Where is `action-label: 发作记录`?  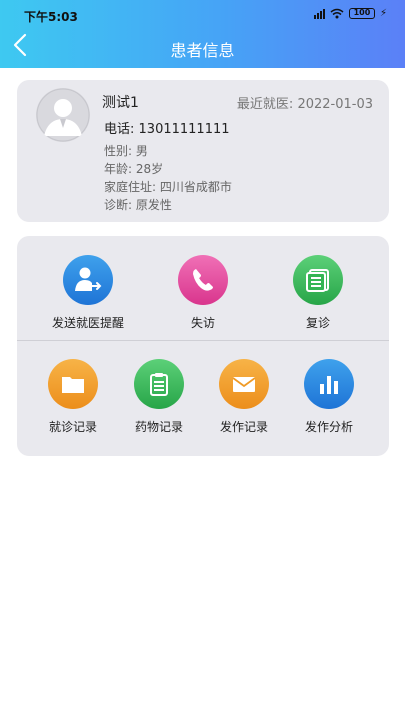 action-label: 发作记录 is located at coordinates (243, 427).